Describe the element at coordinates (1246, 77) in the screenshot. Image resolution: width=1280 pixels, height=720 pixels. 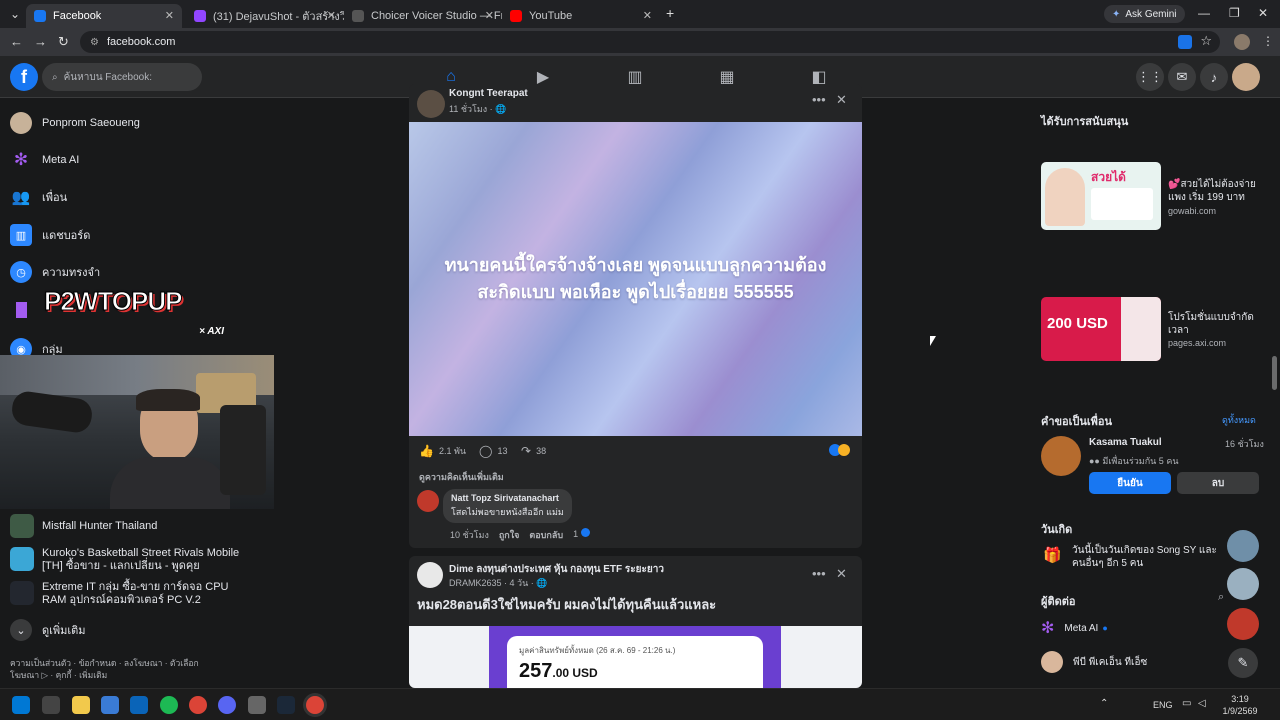
I see `account-avatar` at that location.